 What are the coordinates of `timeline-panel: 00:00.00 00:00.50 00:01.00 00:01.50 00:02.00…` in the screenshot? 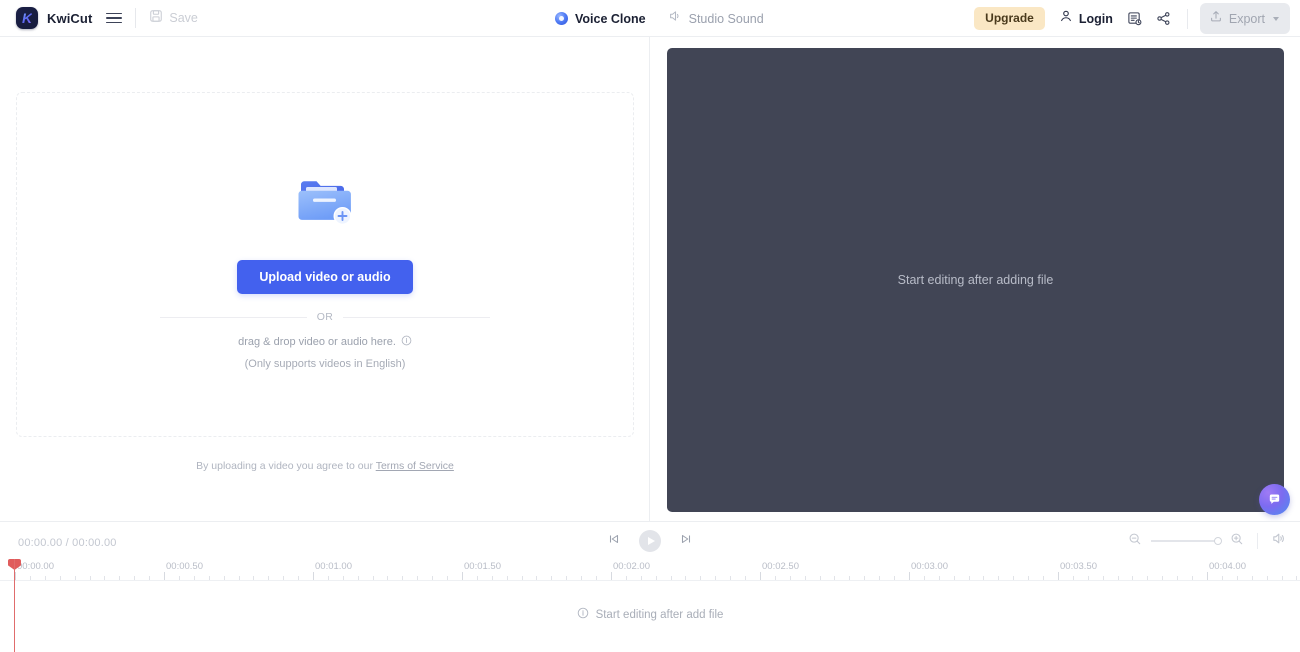 It's located at (650, 605).